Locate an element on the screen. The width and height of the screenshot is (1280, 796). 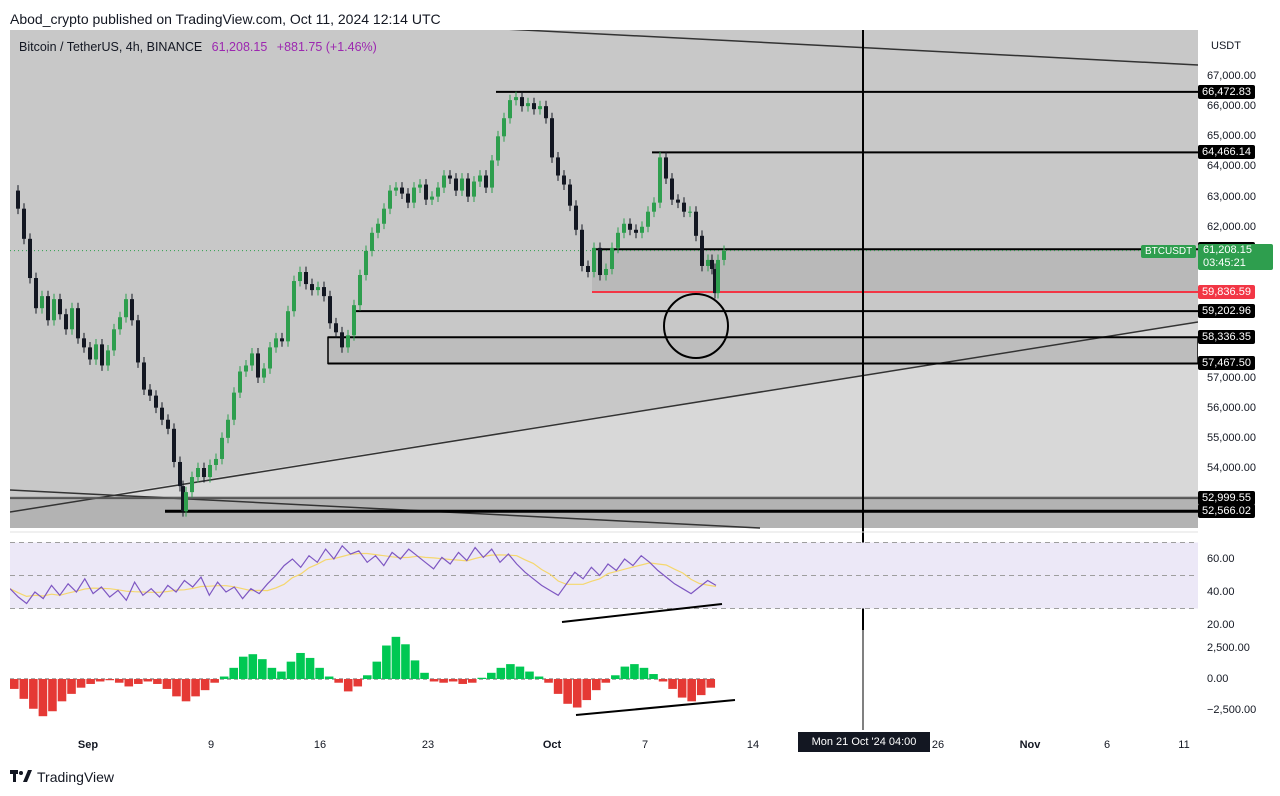
logo-text: TradingView is located at coordinates (76, 777).